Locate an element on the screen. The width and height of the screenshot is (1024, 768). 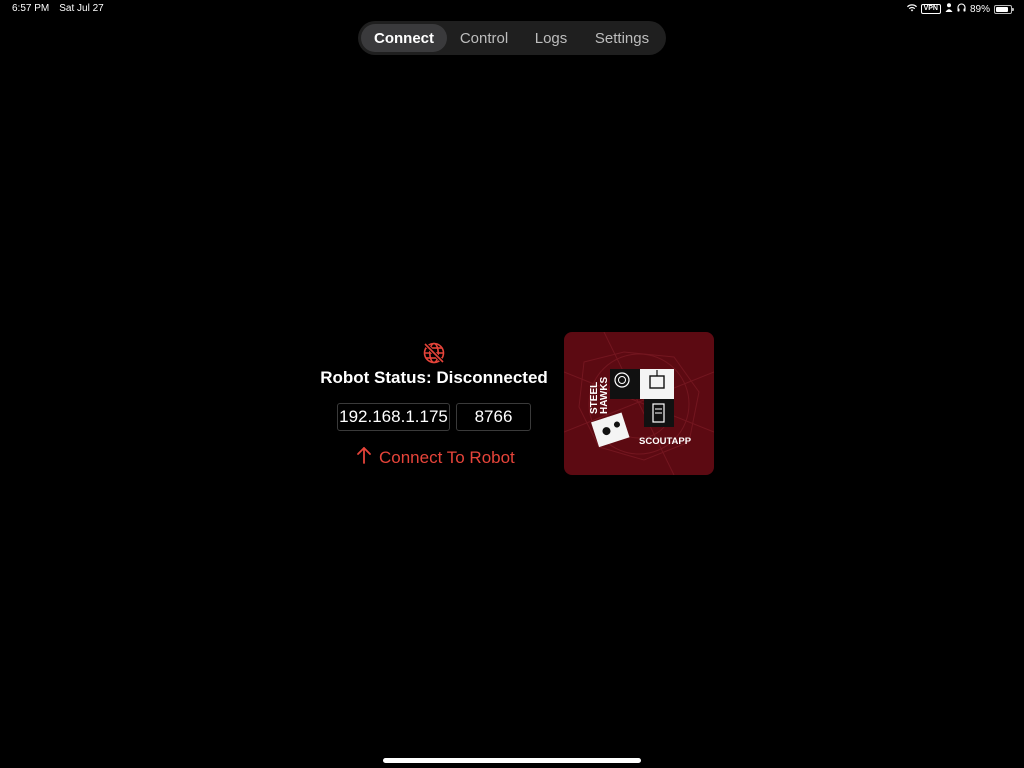
logo-app-name: SCOUTAPP is located at coordinates (665, 441).